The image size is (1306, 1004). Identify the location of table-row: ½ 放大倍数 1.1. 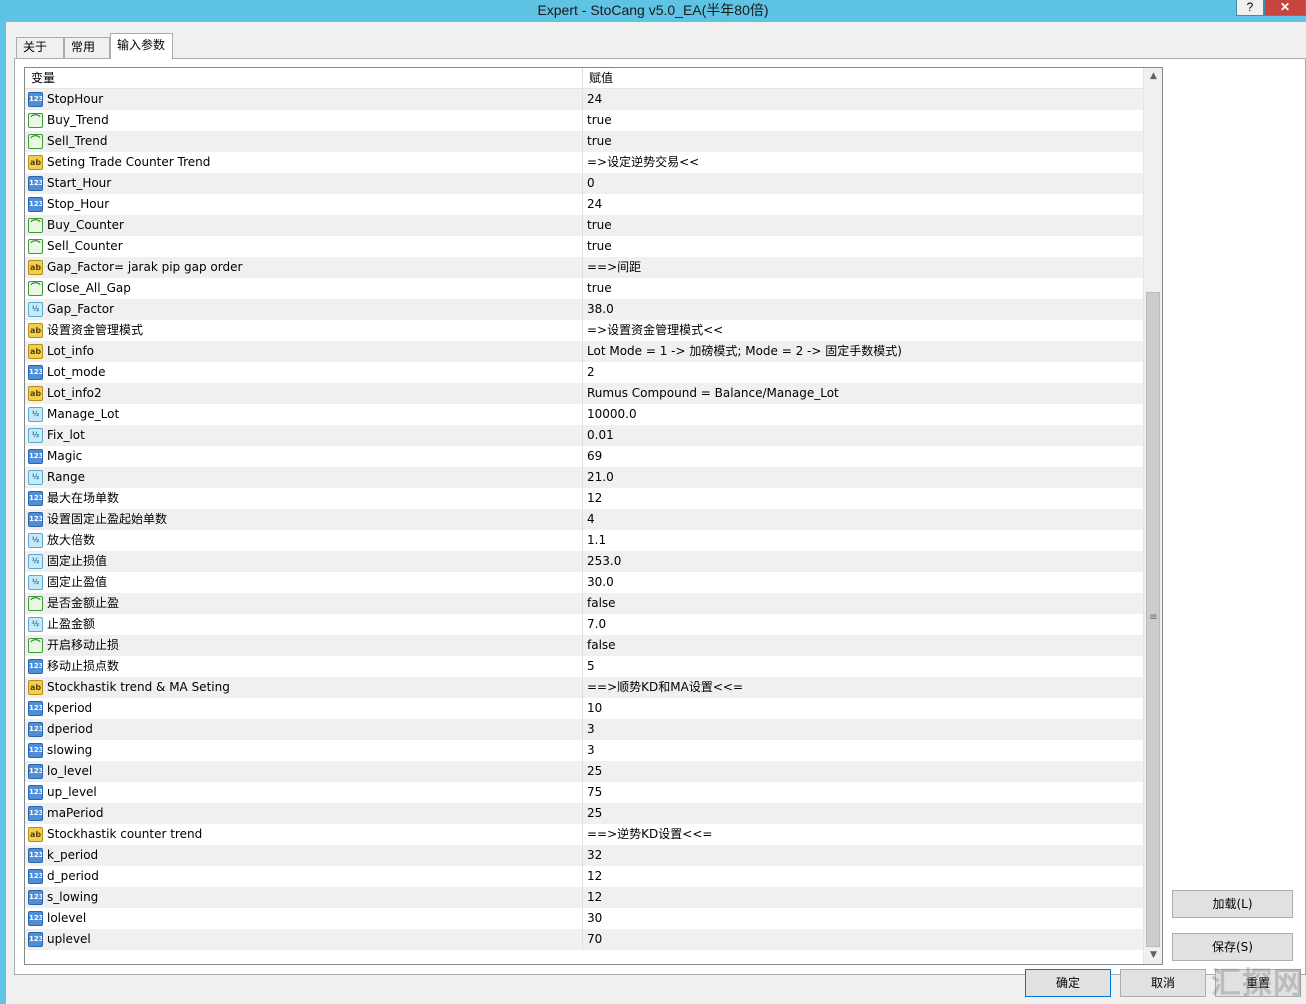
(584, 540).